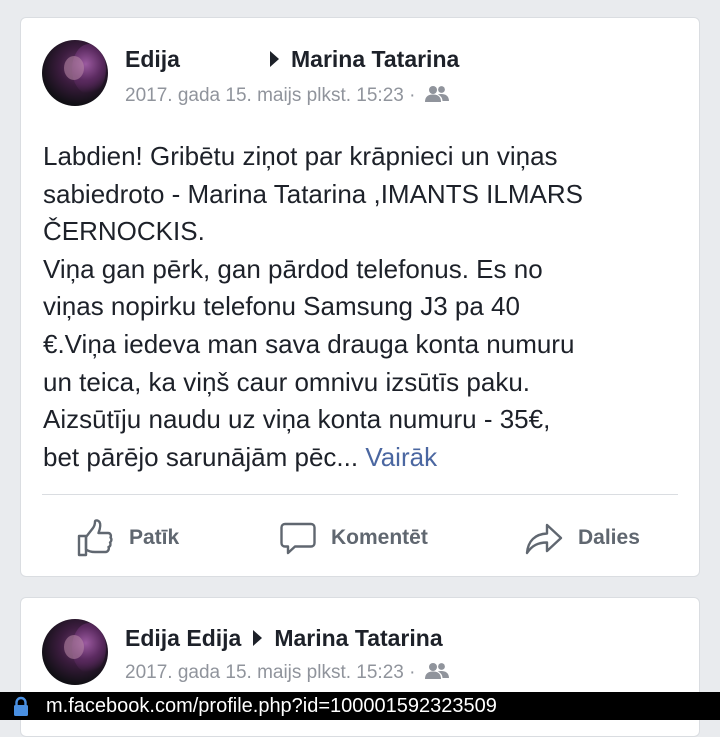 This screenshot has height=737, width=720. What do you see at coordinates (281, 306) in the screenshot?
I see `post-text-line: viņas nopirku telefonu Samsung J3 pa 40` at bounding box center [281, 306].